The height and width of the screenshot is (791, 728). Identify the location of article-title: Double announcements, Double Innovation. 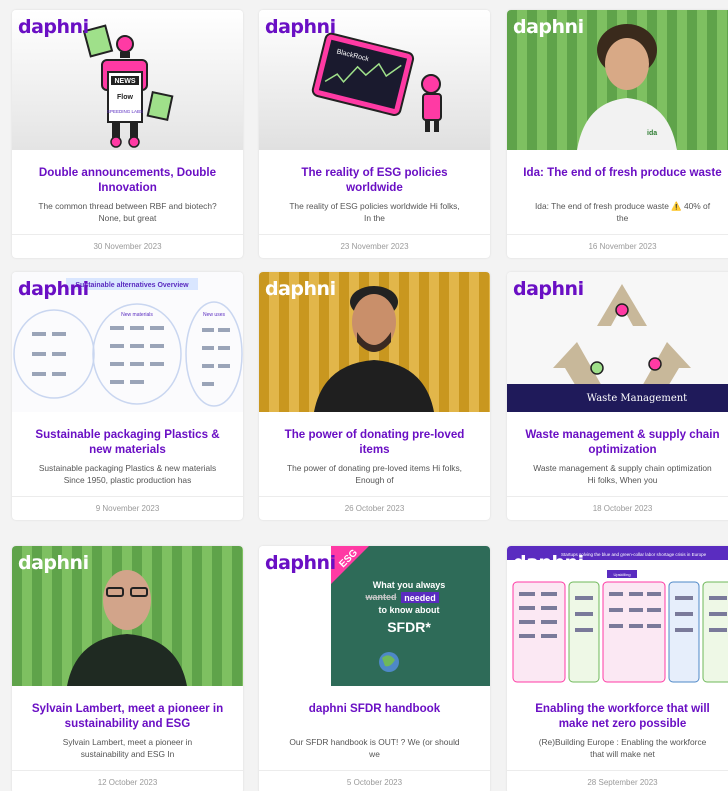
(127, 180).